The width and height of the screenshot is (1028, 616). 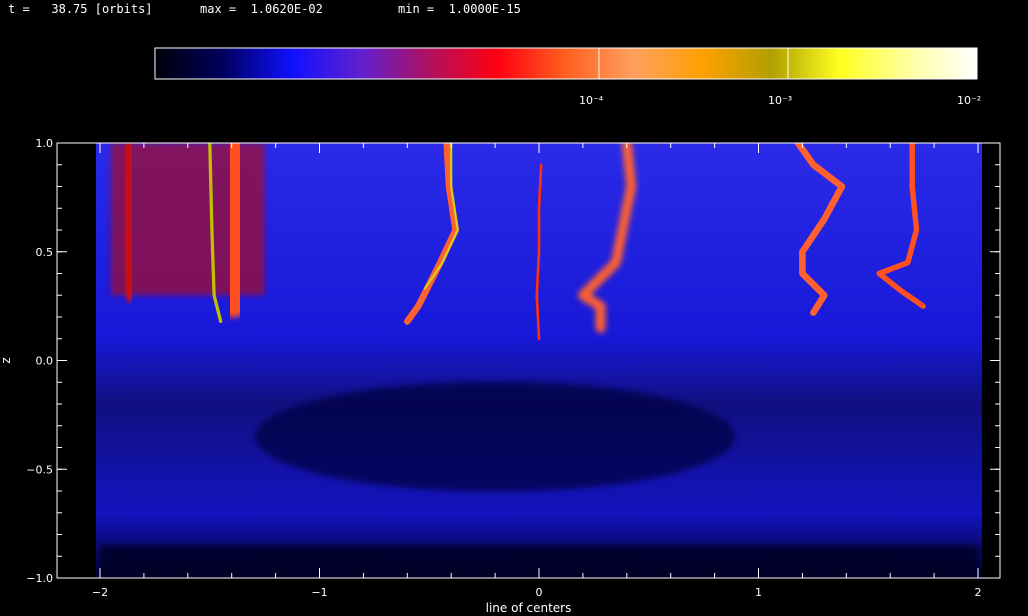 I want to click on dark-region, so click(x=495, y=436).